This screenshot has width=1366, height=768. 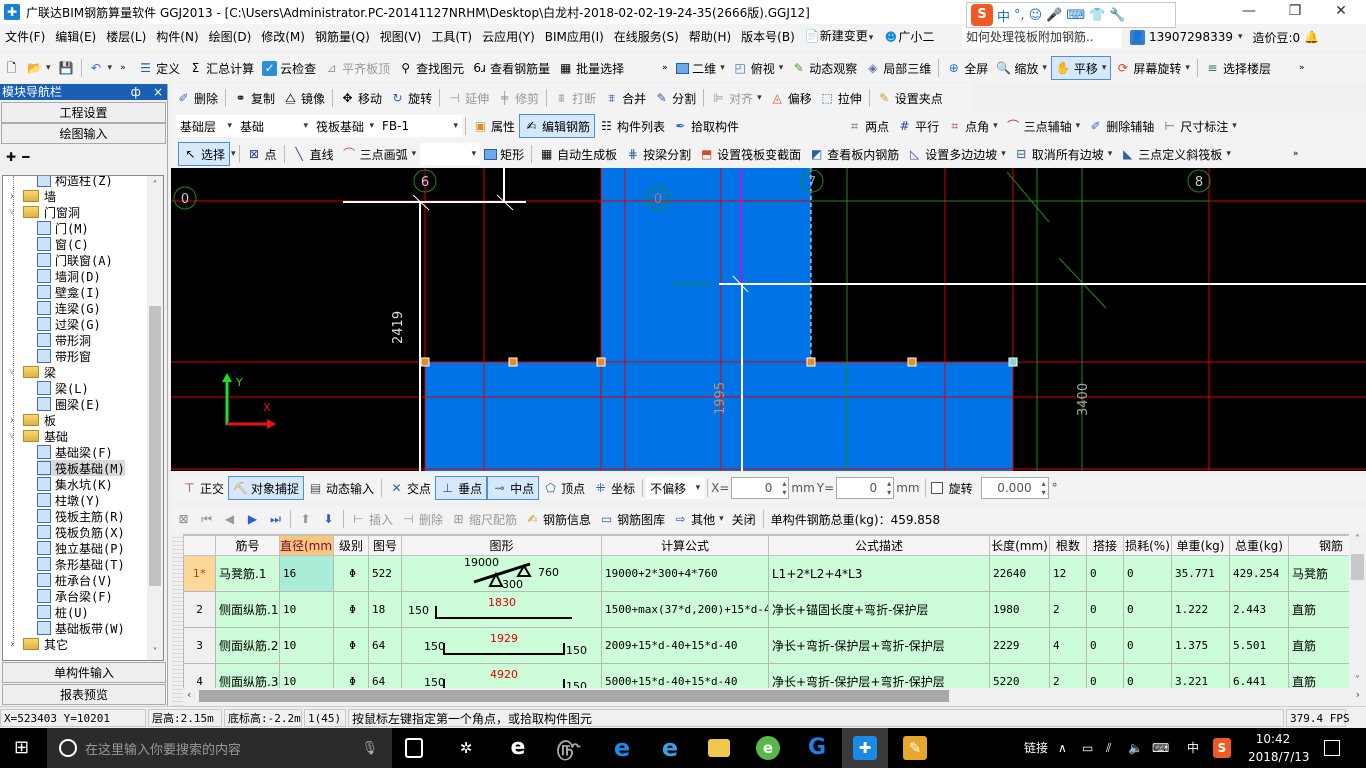 I want to click on first-record-button: ⏮, so click(x=206, y=519).